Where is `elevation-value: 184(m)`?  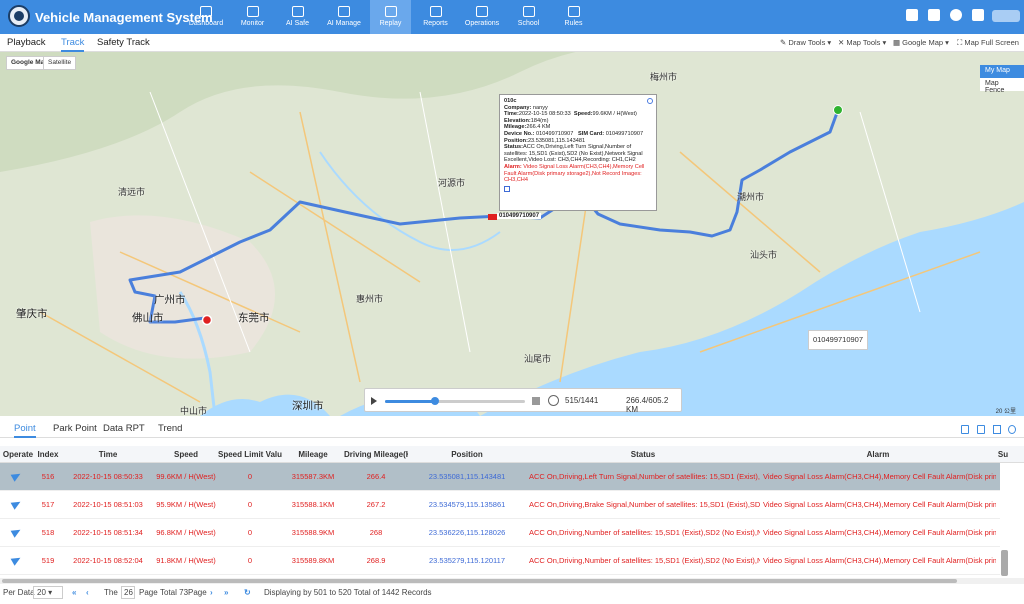 elevation-value: 184(m) is located at coordinates (539, 120).